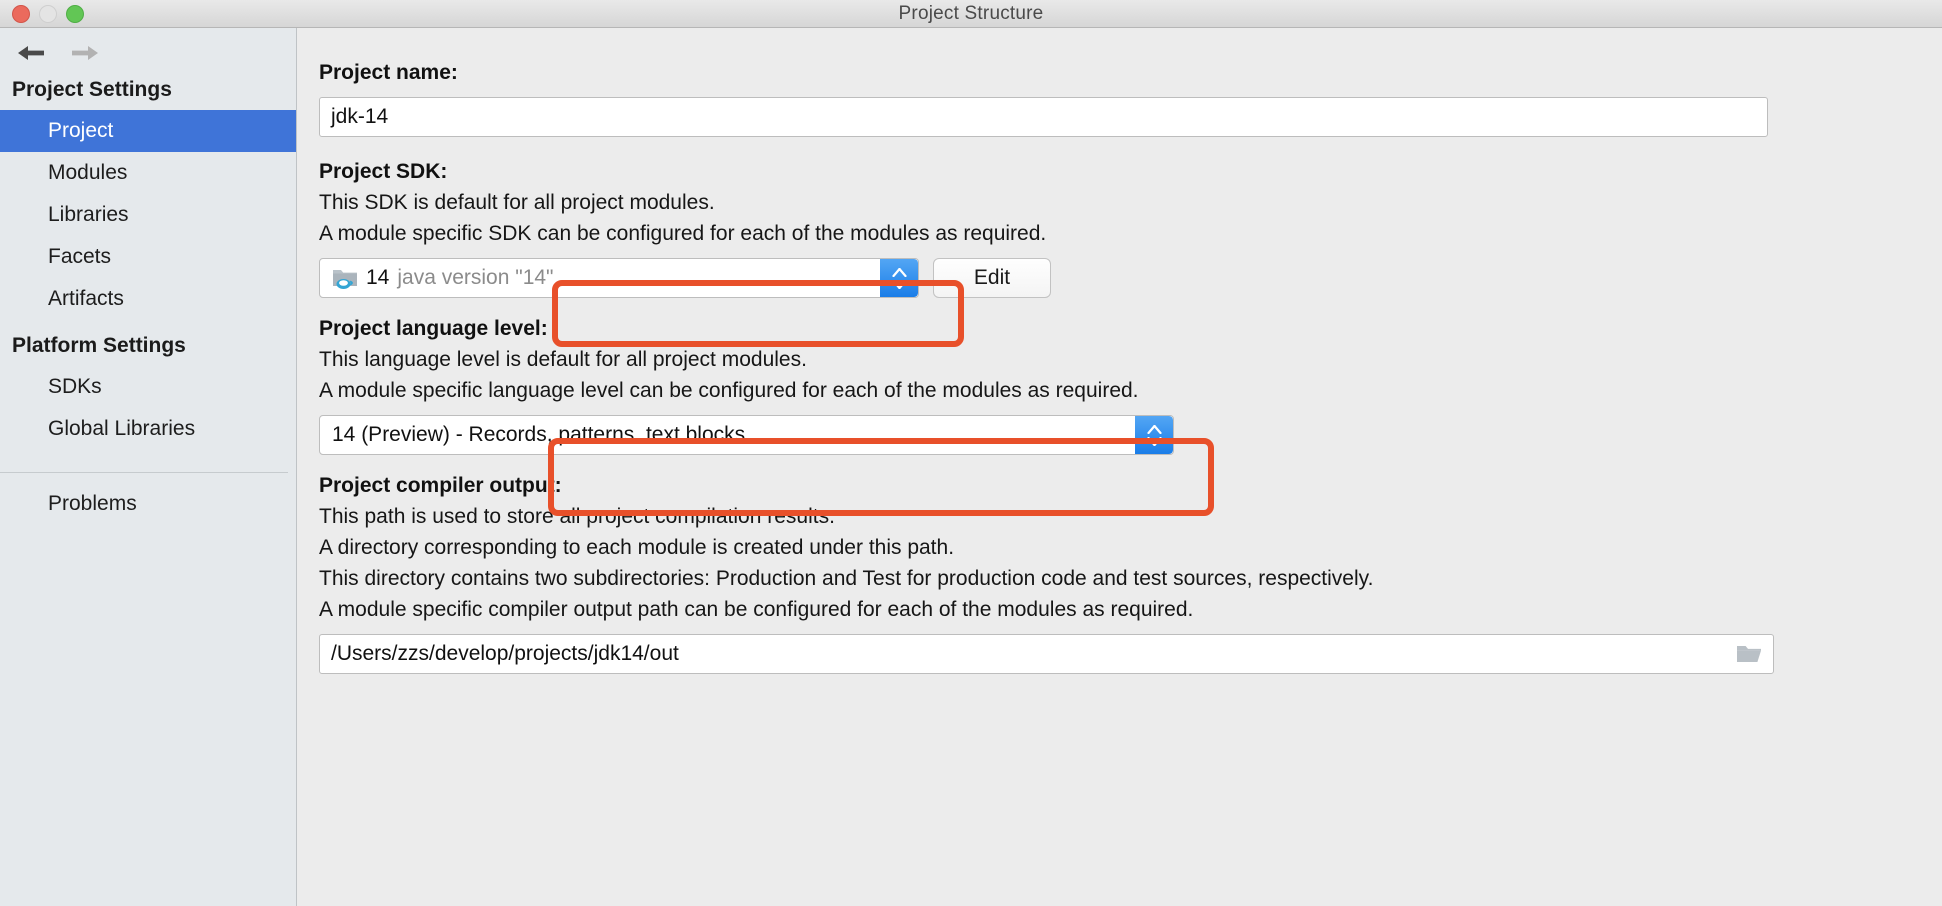 The height and width of the screenshot is (906, 1942). Describe the element at coordinates (92, 89) in the screenshot. I see `sidebar-group-title-project-settings: Project Settings` at that location.